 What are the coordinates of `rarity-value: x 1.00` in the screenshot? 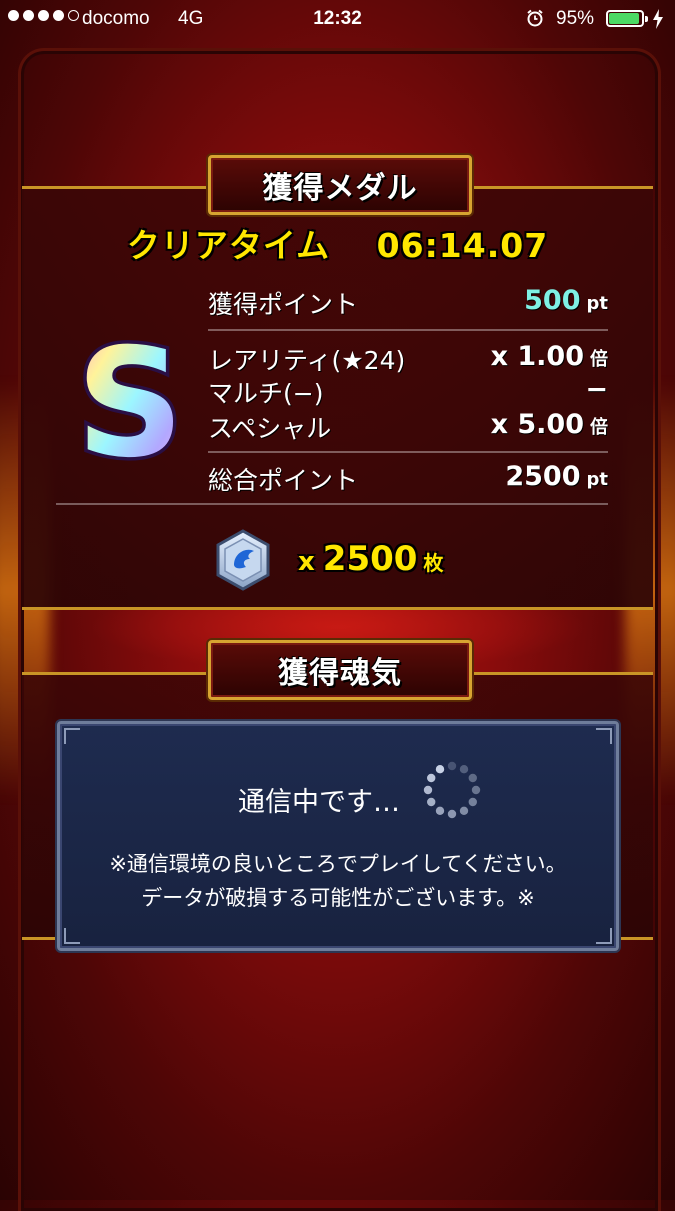 It's located at (537, 356).